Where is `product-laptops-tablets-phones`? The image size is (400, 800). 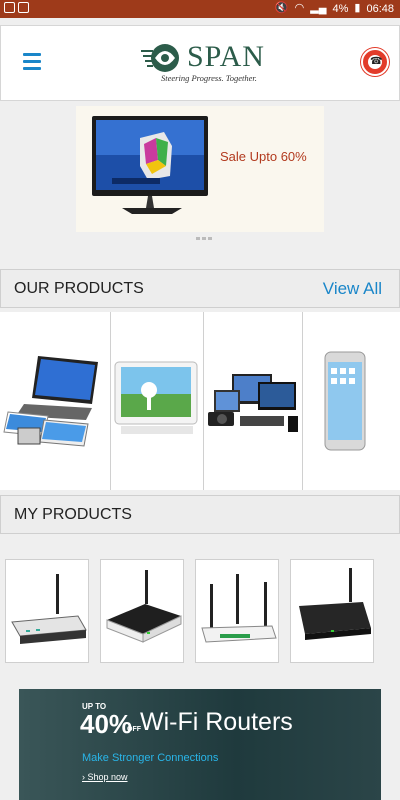 product-laptops-tablets-phones is located at coordinates (55, 401).